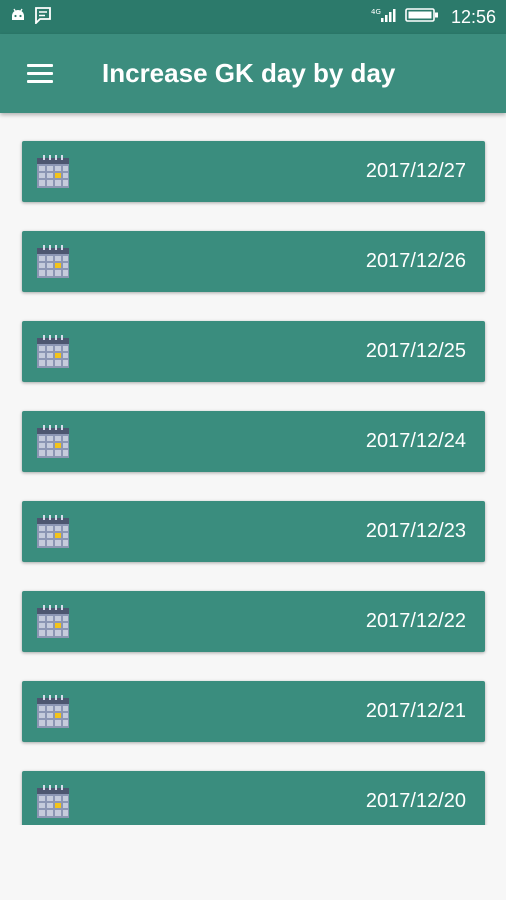  I want to click on signal-icon: 4G, so click(384, 17).